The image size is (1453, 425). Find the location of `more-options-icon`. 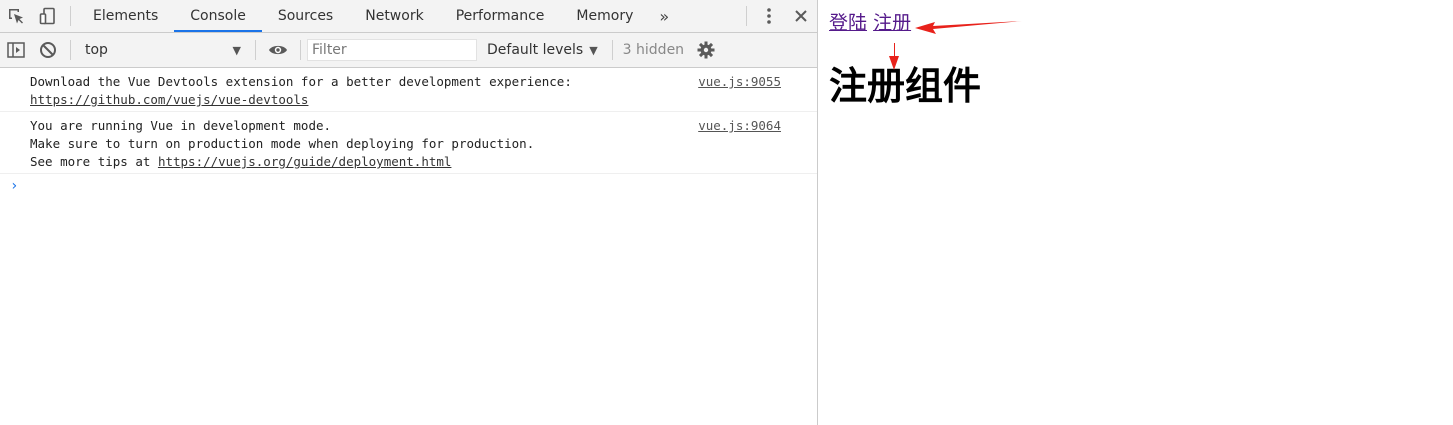

more-options-icon is located at coordinates (769, 16).